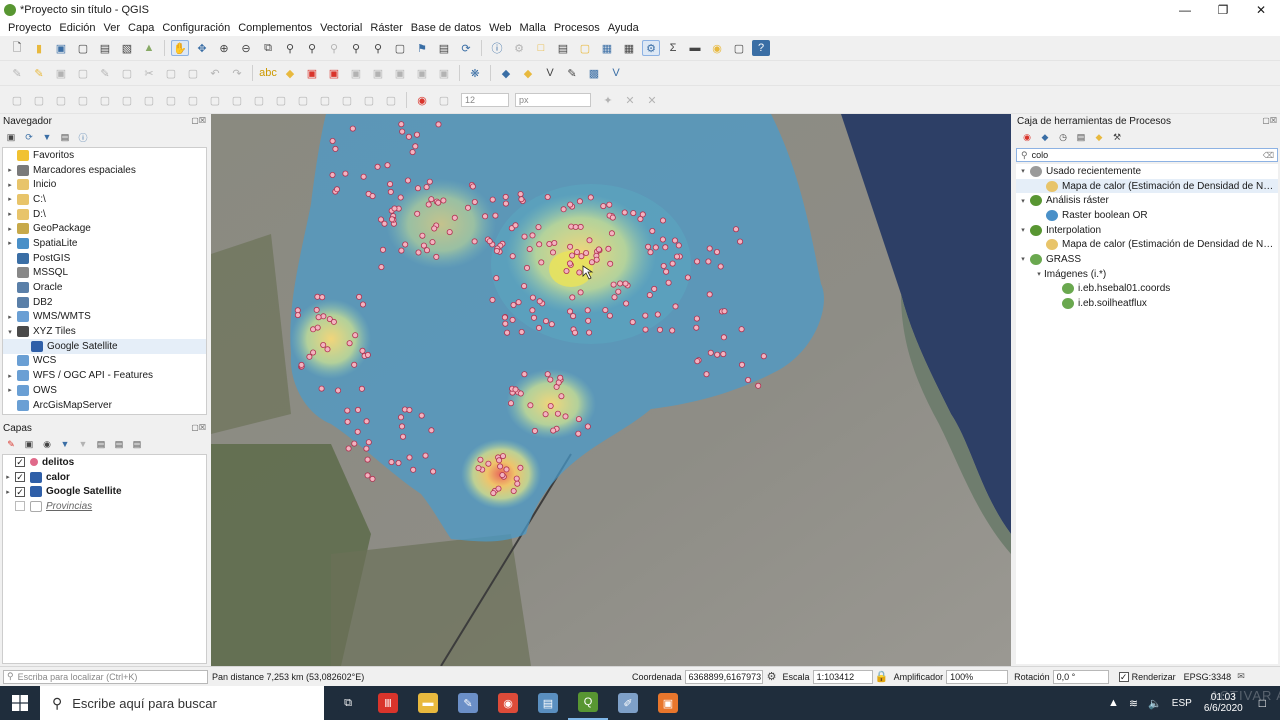 This screenshot has height=720, width=1280. What do you see at coordinates (104, 477) in the screenshot?
I see `layer-item-calor: ▸ ✓ calor` at bounding box center [104, 477].